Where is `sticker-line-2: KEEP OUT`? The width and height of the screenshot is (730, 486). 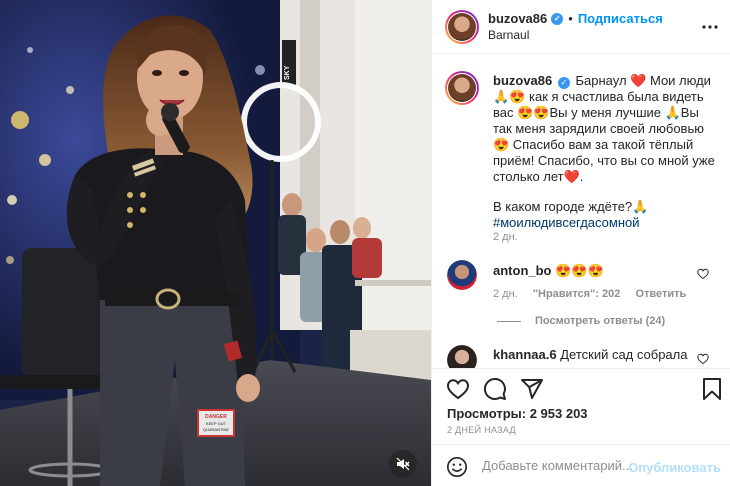 sticker-line-2: KEEP OUT is located at coordinates (216, 423).